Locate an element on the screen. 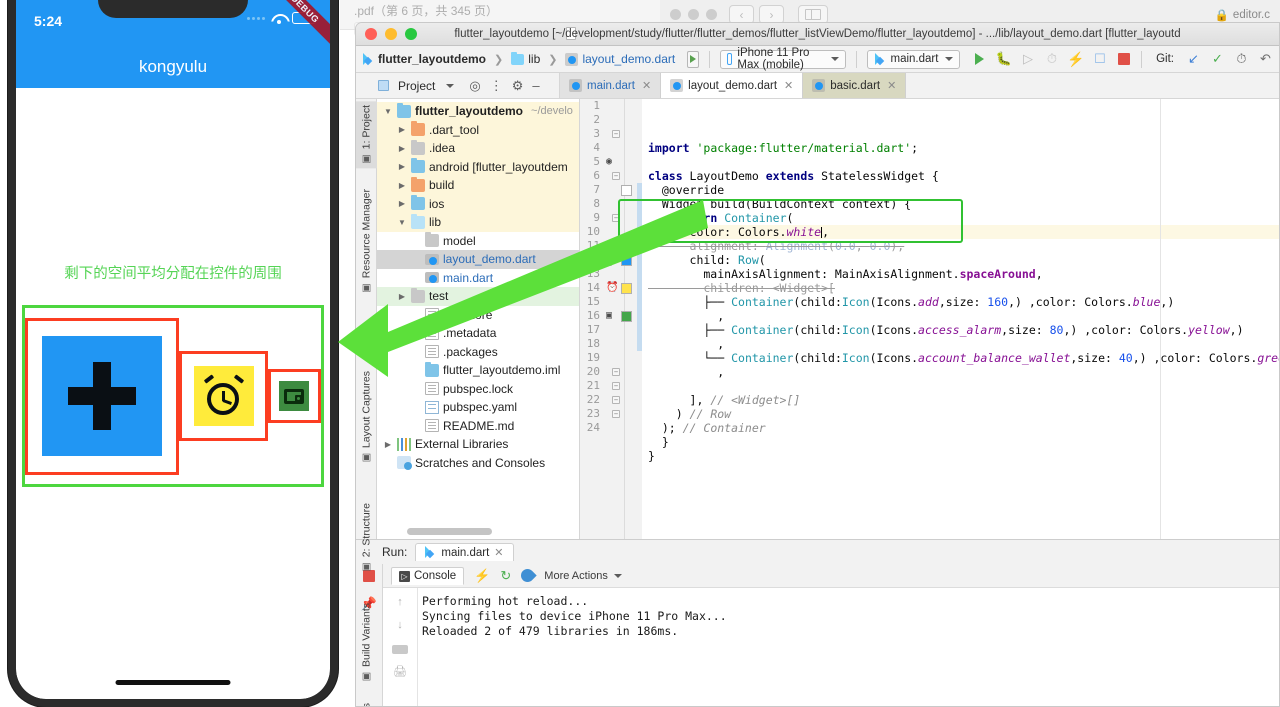  more-actions-button: More Actions is located at coordinates (583, 576).